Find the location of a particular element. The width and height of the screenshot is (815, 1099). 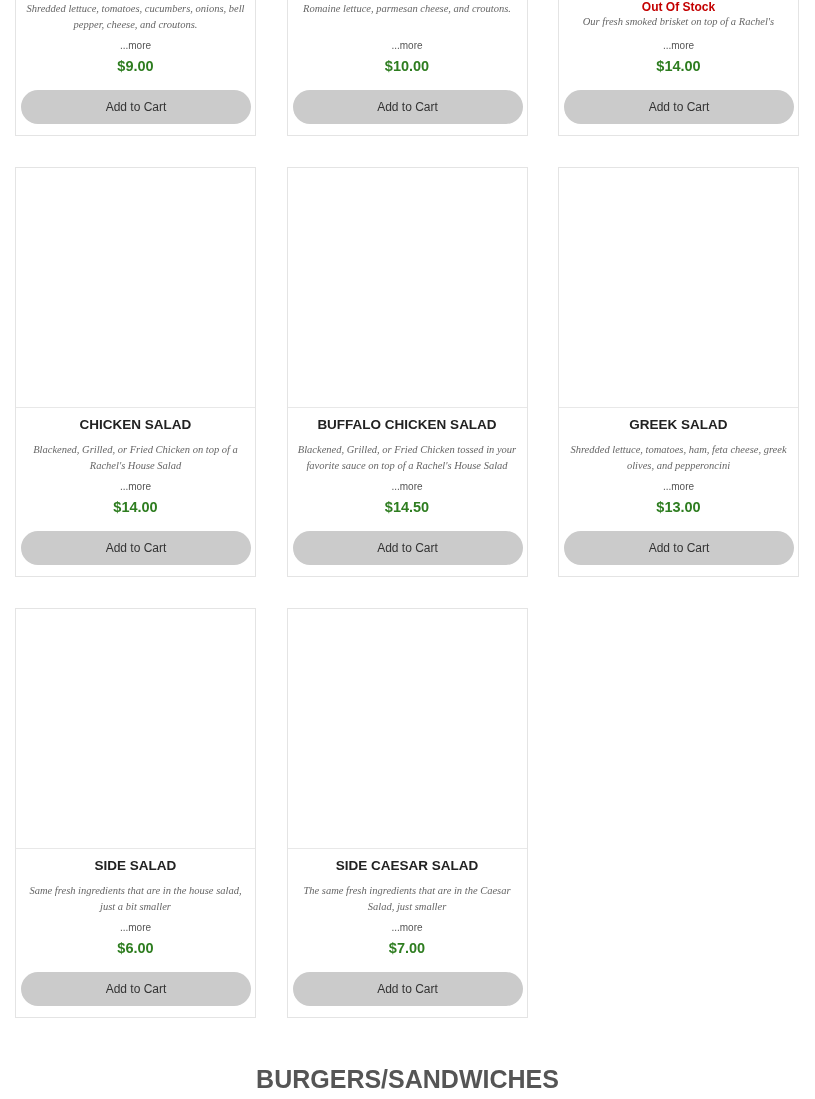

item-description: Shredded lettuce, tomatoes, ham, feta cheese, greek olives, and pepperoncini is located at coordinates (678, 458).